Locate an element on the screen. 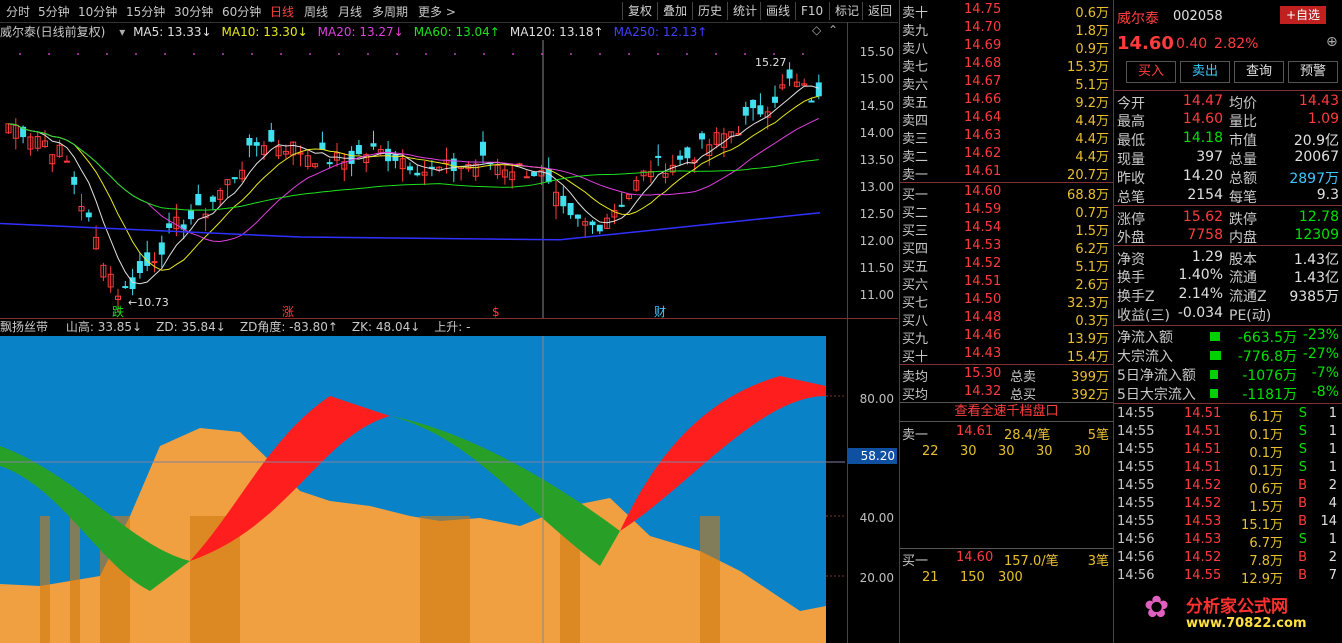  period-tab-4: 30分钟 is located at coordinates (193, 11).